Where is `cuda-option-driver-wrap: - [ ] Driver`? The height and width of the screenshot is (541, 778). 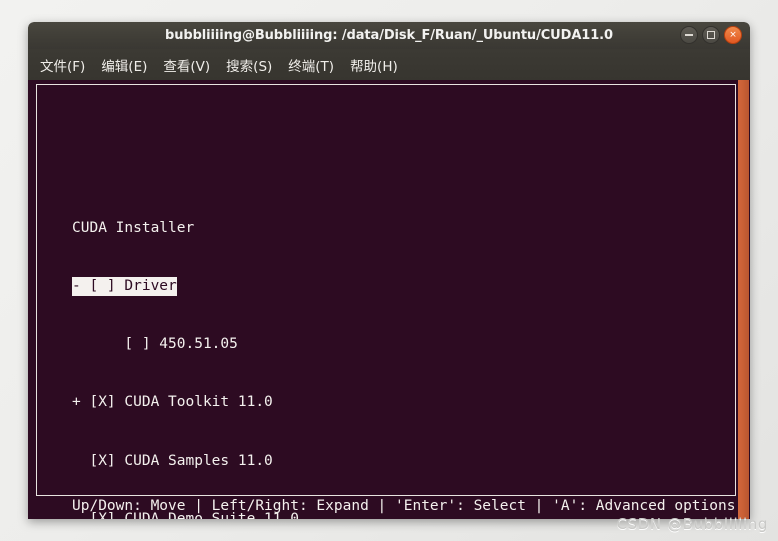
cuda-option-driver-wrap: - [ ] Driver is located at coordinates (198, 287).